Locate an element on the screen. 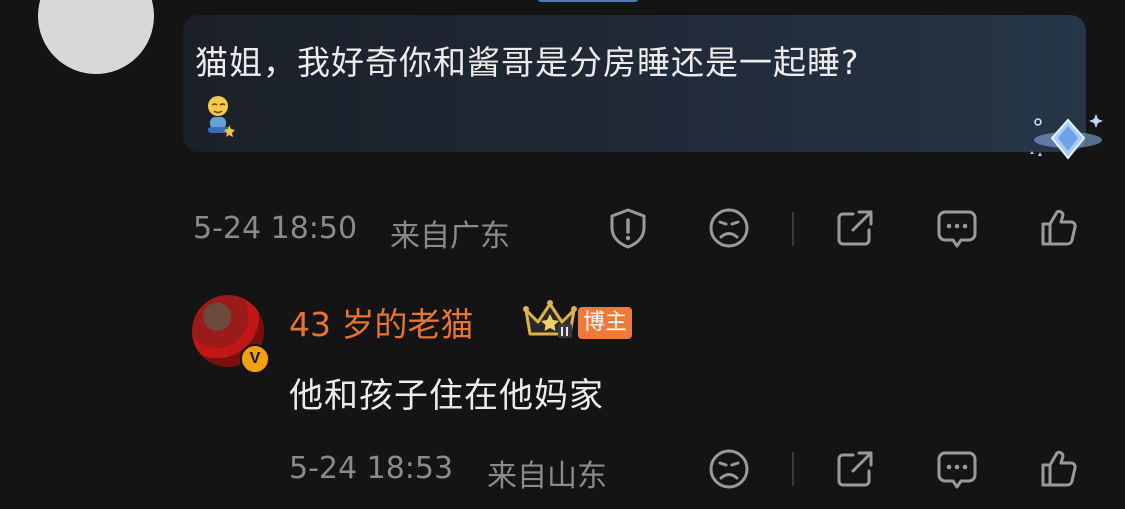  user-level-badge is located at coordinates (588, 1).